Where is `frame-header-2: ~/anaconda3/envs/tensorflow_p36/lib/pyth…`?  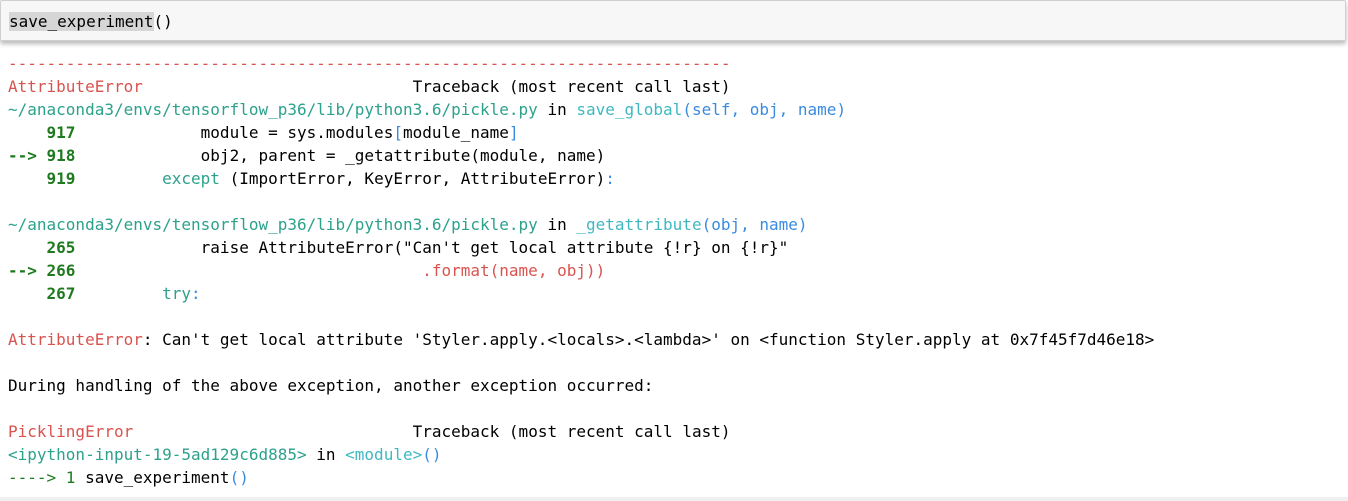 frame-header-2: ~/anaconda3/envs/tensorflow_p36/lib/pyth… is located at coordinates (408, 224).